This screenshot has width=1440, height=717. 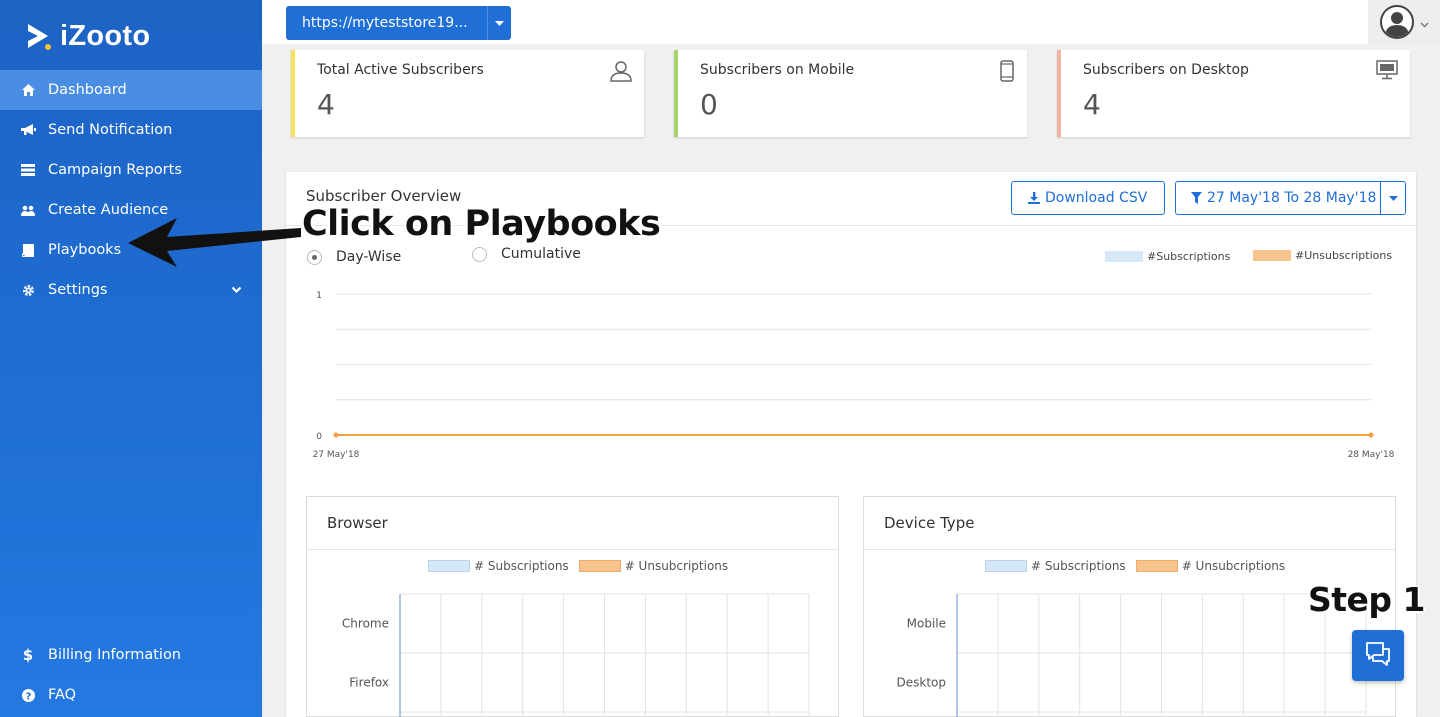 I want to click on device-legend: # Subscriptions # Unsubcriptions, so click(x=1135, y=566).